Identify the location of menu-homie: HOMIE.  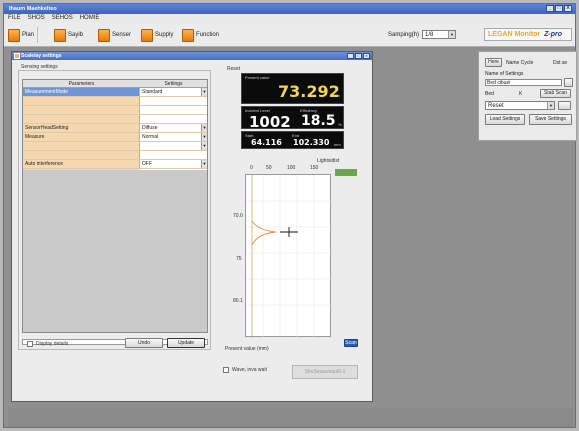
(90, 18).